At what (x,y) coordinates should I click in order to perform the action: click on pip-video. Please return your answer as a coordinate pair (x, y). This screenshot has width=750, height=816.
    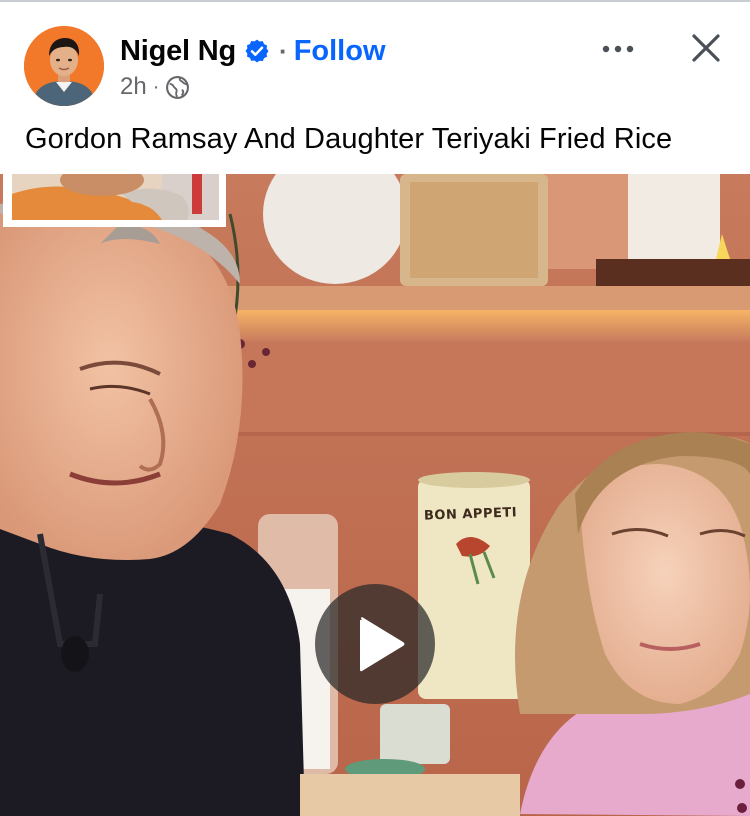
    Looking at the image, I should click on (115, 197).